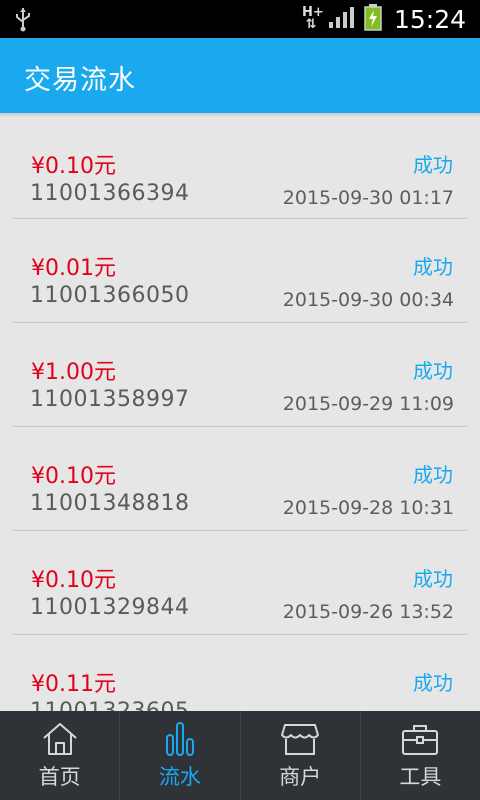  I want to click on transaction-id: 11001323605, so click(109, 705).